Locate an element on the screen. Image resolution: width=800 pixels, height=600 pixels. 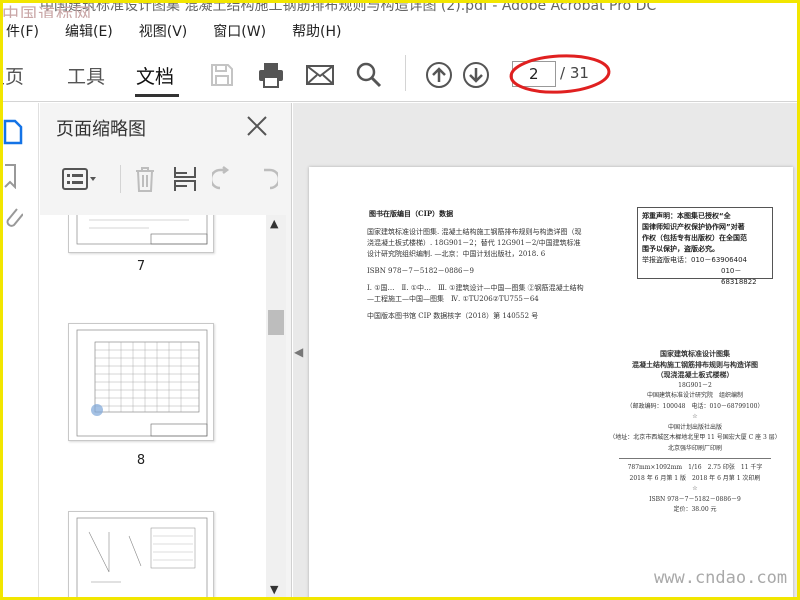
red-circle-annotation is located at coordinates (560, 74).